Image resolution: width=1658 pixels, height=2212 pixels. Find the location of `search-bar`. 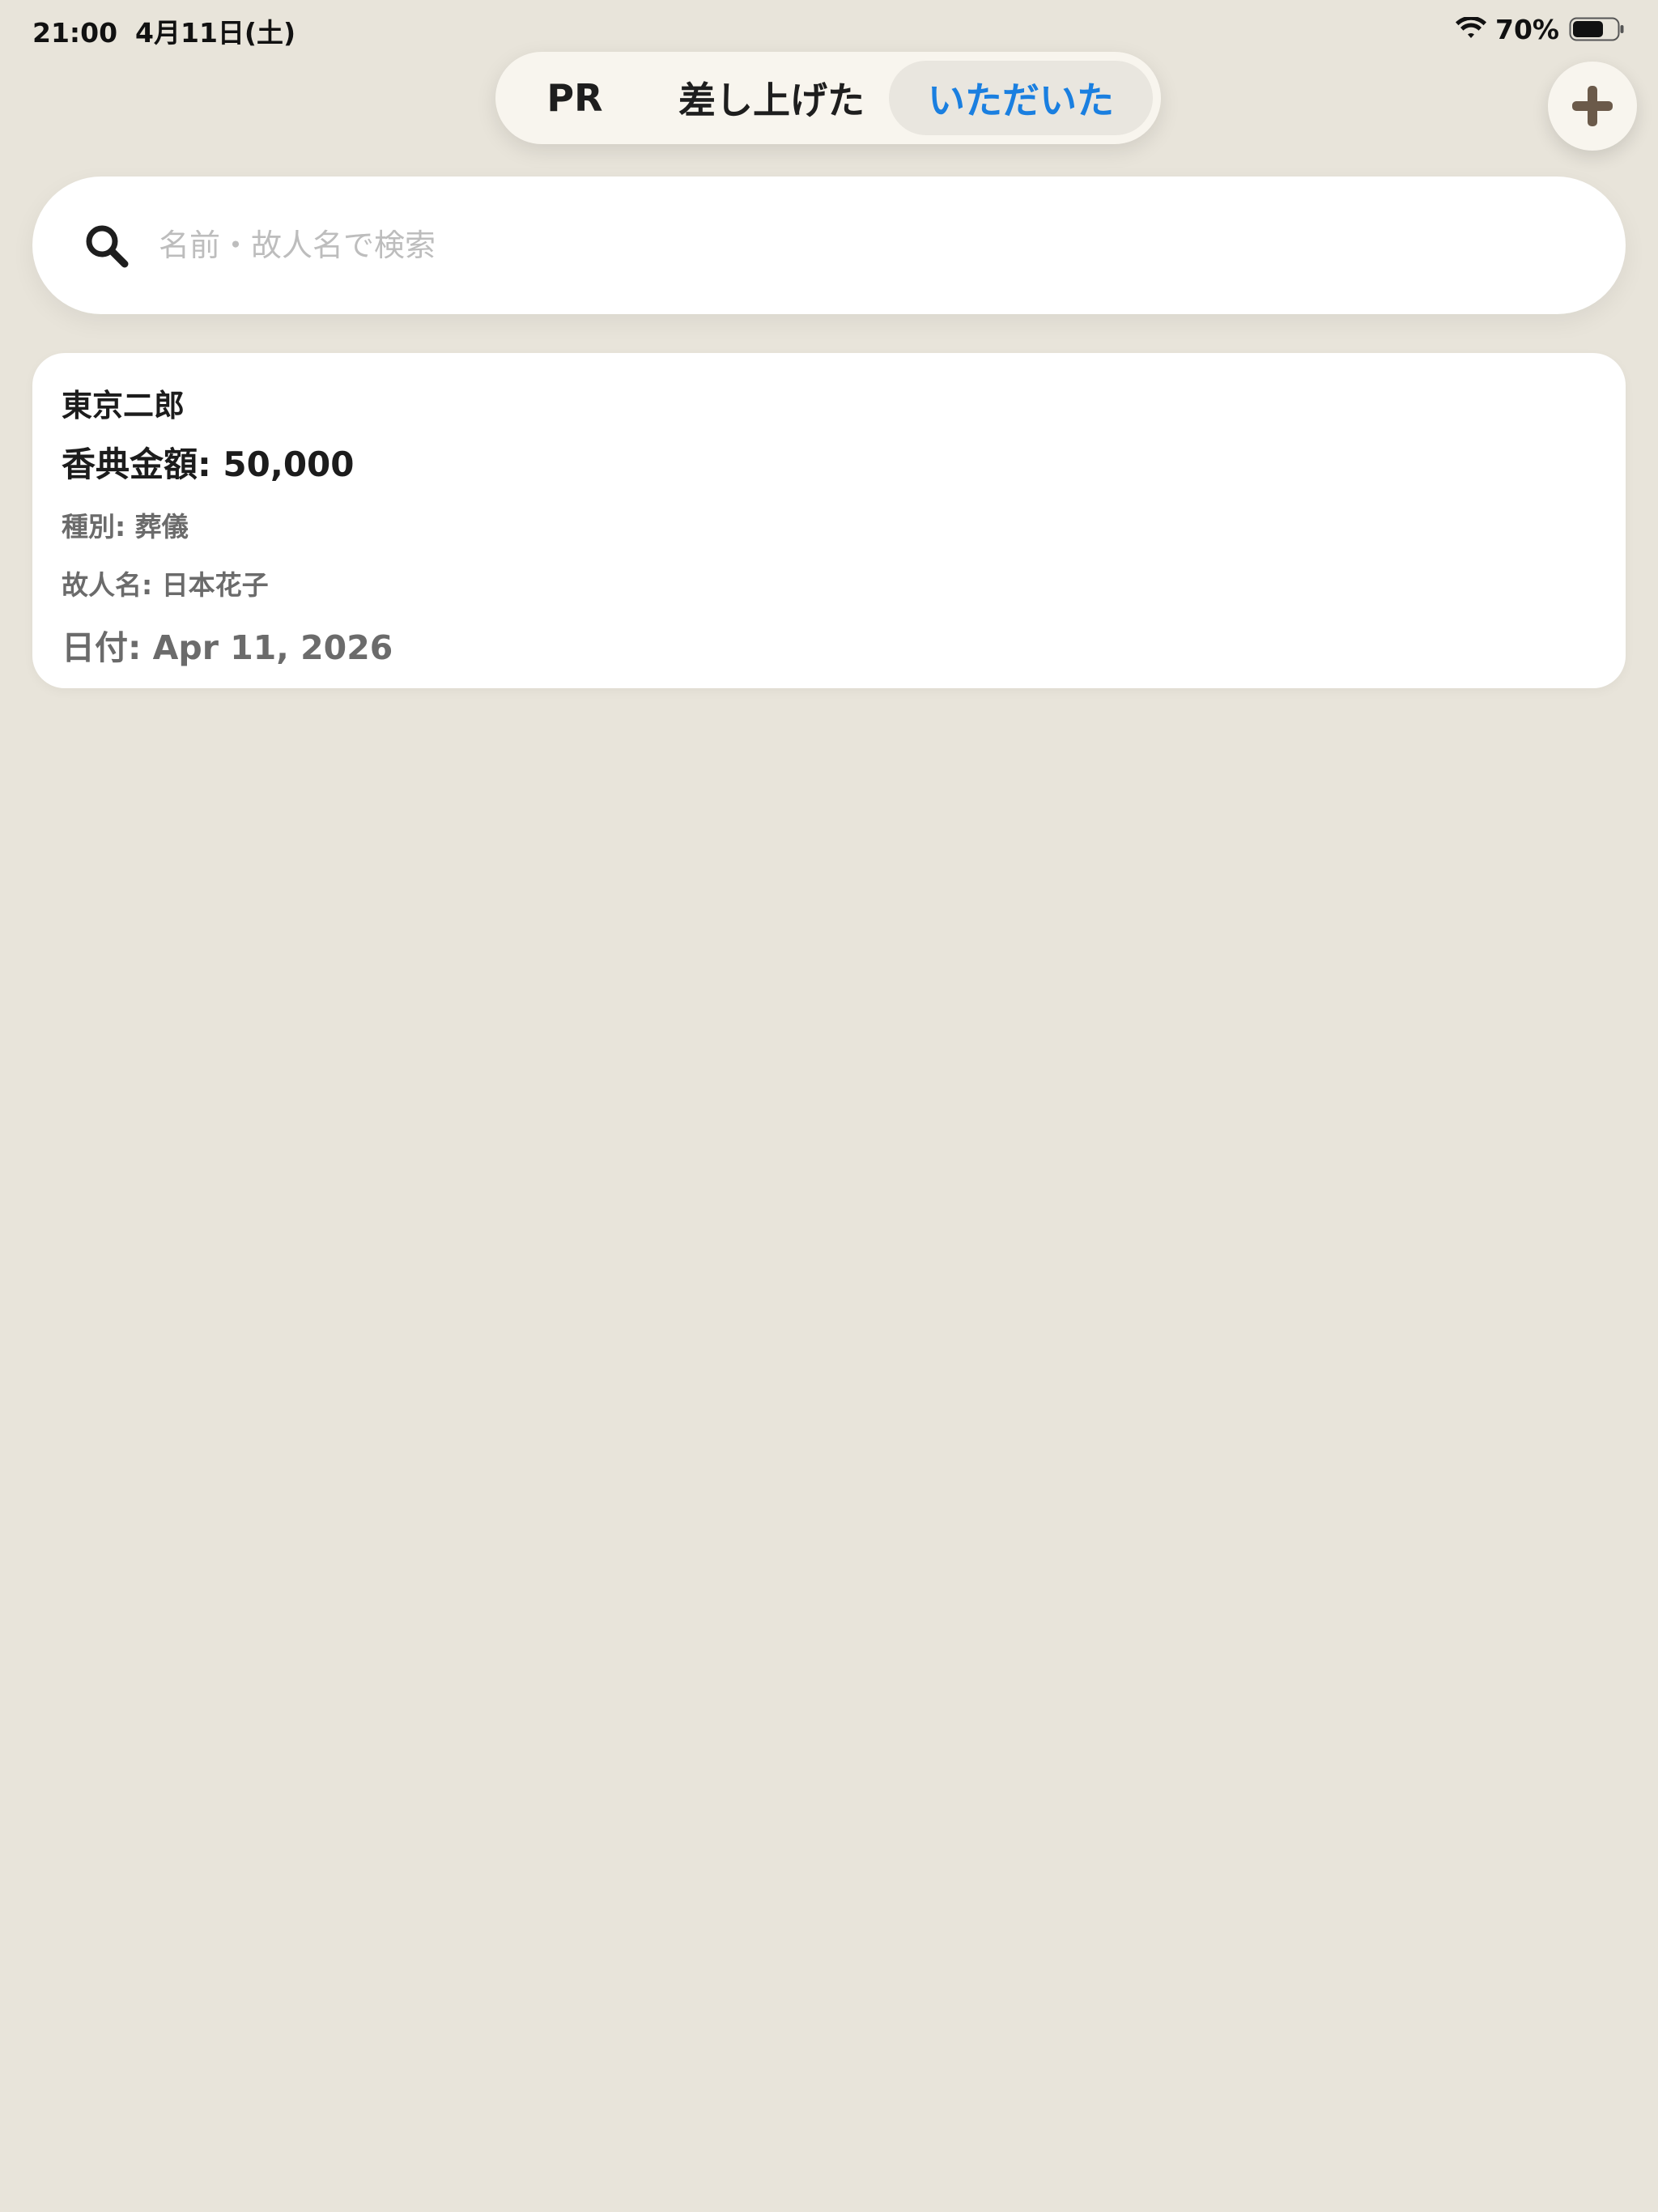

search-bar is located at coordinates (829, 246).